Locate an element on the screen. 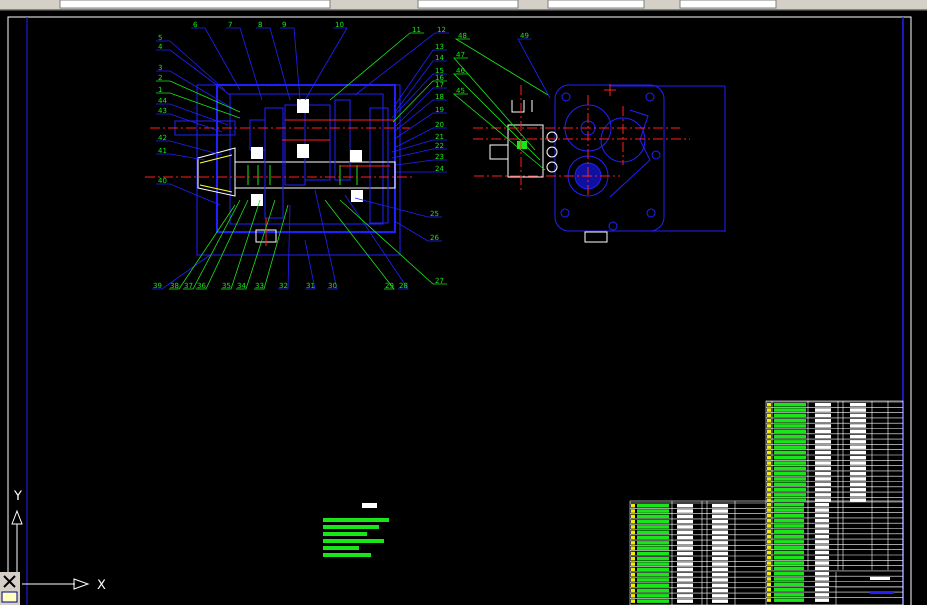 This screenshot has height=605, width=927. y-axis-label: Y is located at coordinates (18, 496).